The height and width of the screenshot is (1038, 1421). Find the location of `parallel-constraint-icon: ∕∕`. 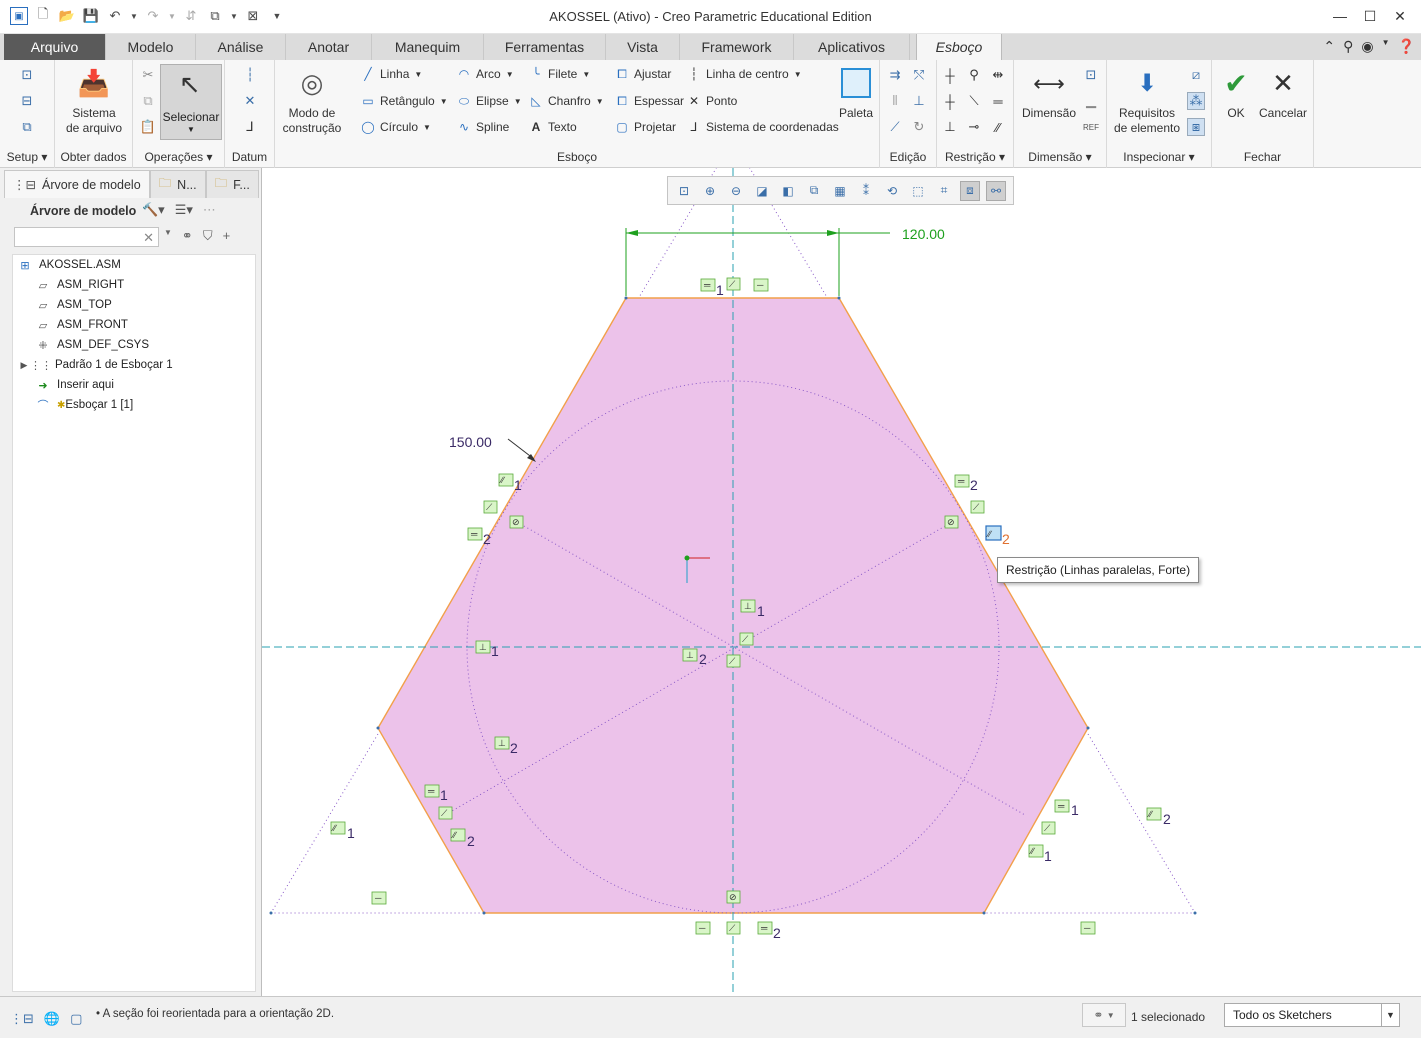

parallel-constraint-icon: ∕∕ is located at coordinates (998, 127).